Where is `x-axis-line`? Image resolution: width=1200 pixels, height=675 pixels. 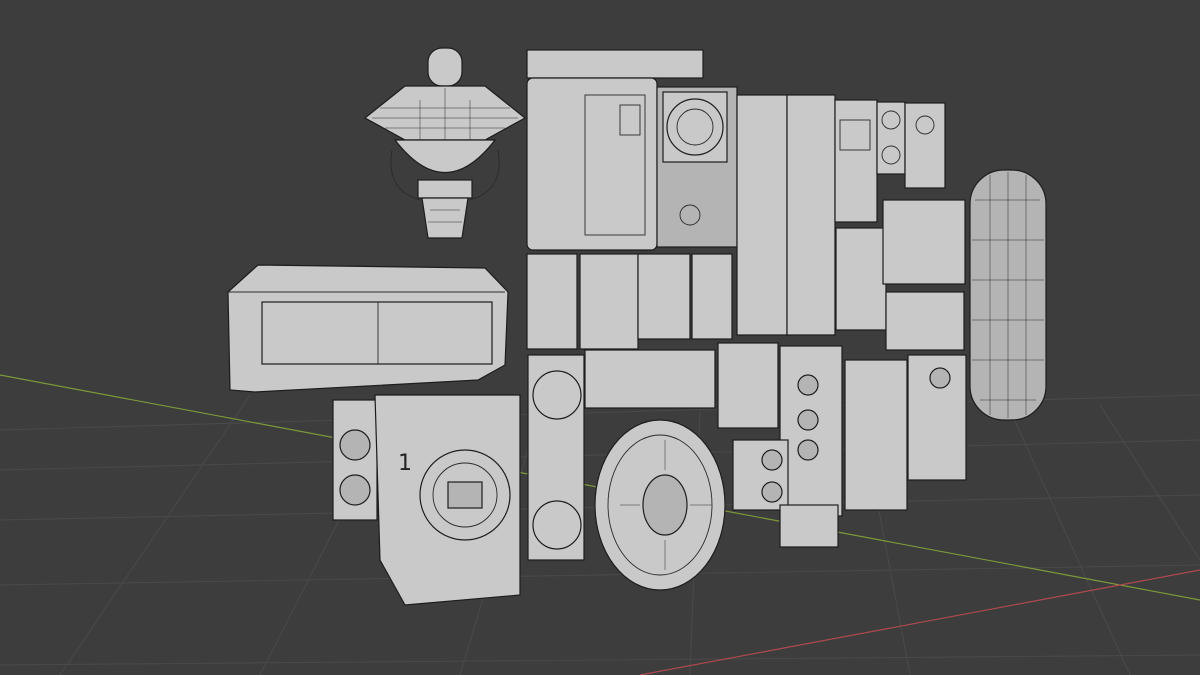 x-axis-line is located at coordinates (919, 622).